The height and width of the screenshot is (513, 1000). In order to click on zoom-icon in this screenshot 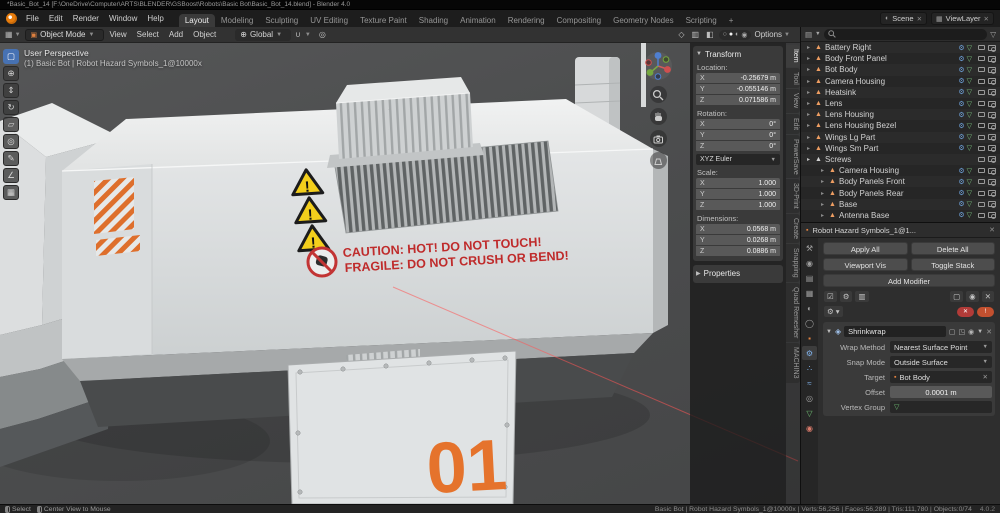, I will do `click(658, 94)`.